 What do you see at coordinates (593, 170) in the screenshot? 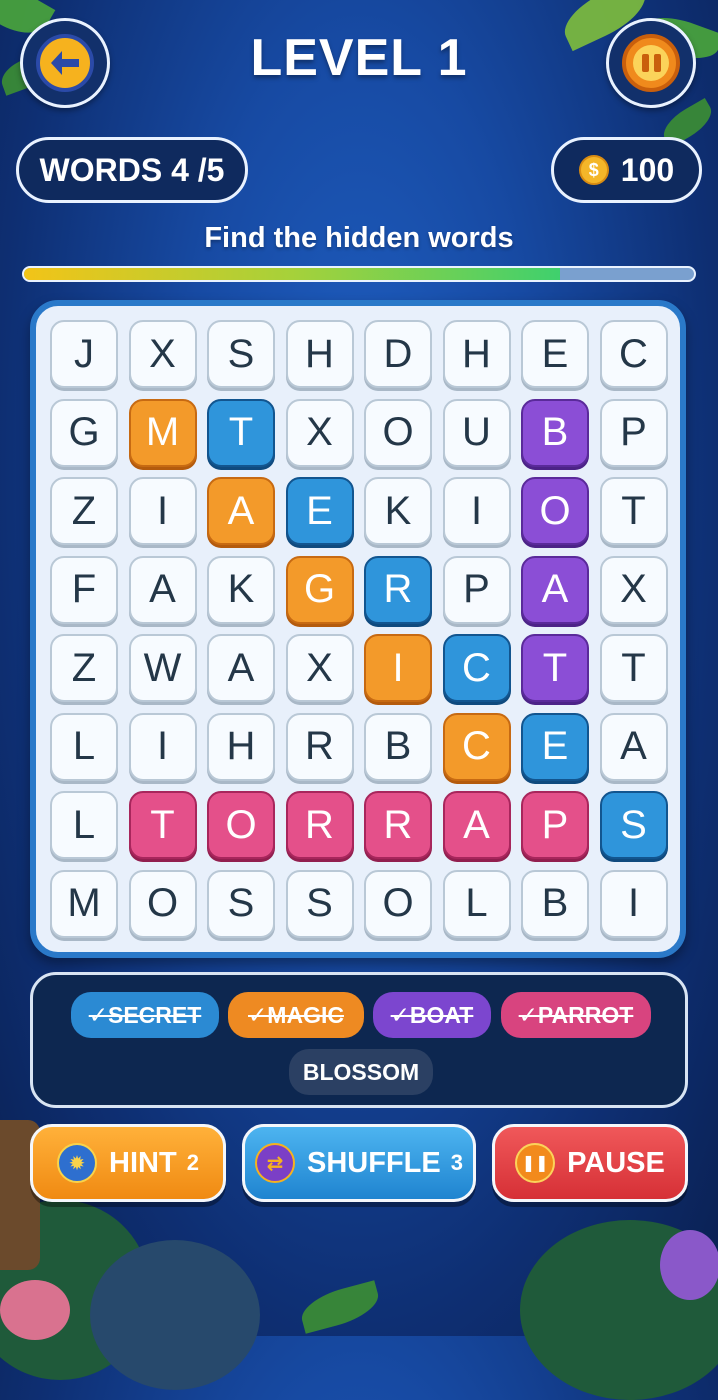
I see `coin-icon: $` at bounding box center [593, 170].